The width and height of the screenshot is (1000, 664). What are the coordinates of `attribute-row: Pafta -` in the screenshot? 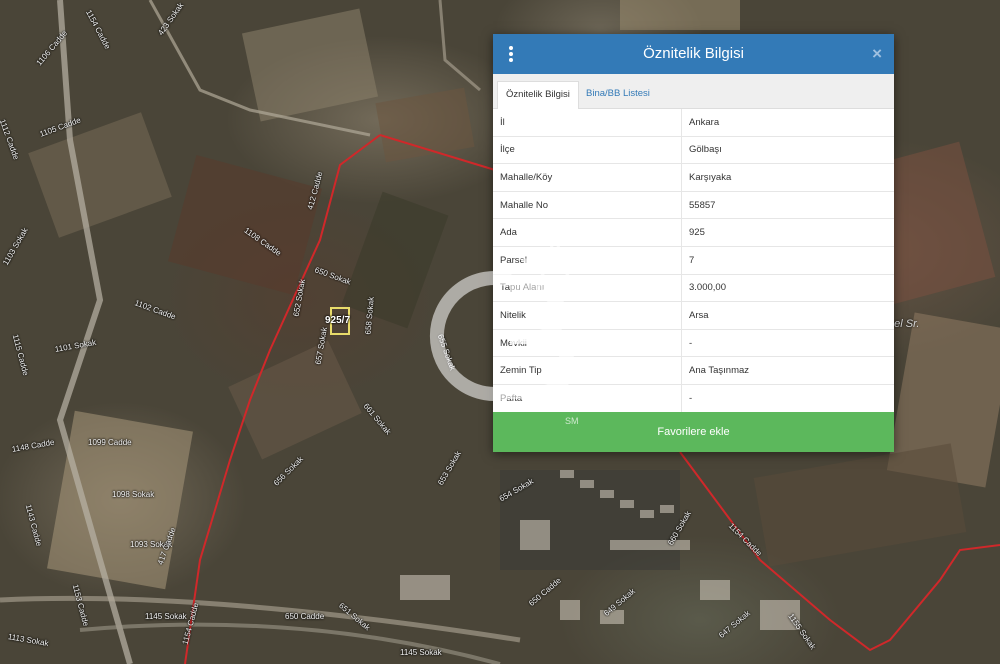 It's located at (693, 398).